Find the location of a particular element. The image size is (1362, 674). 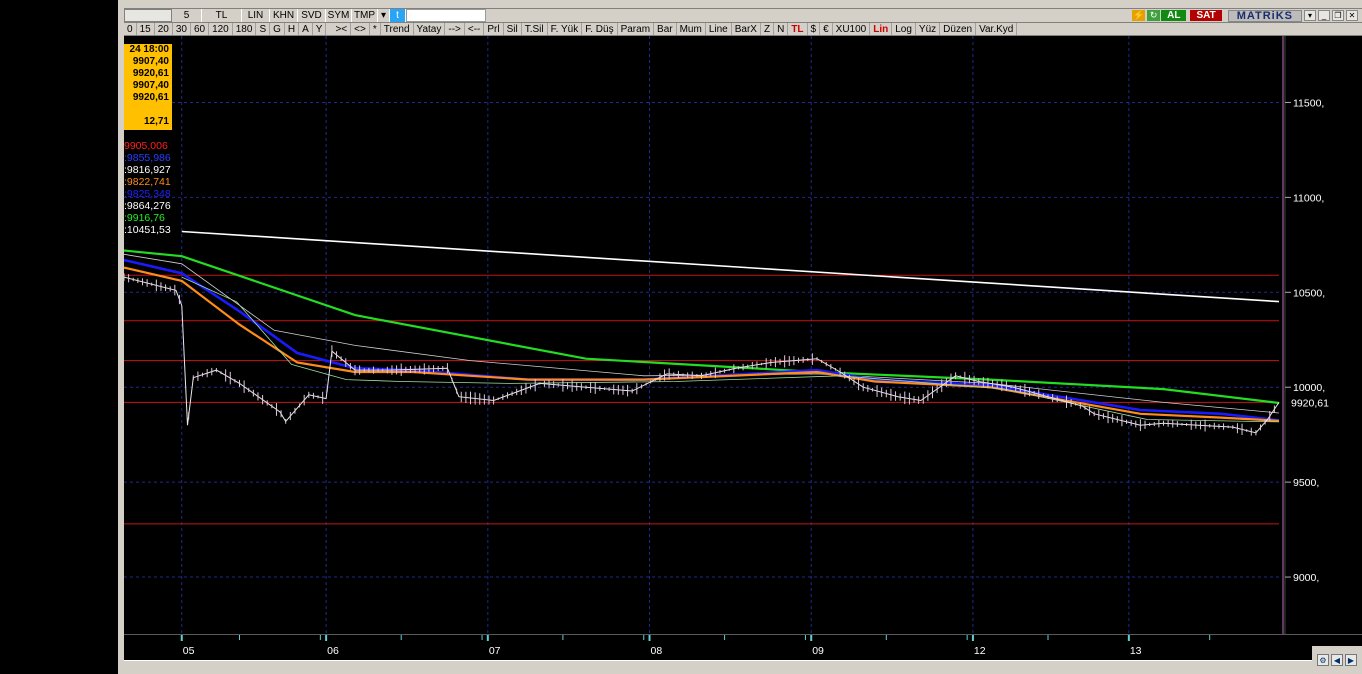

period-button: Y is located at coordinates (320, 29).